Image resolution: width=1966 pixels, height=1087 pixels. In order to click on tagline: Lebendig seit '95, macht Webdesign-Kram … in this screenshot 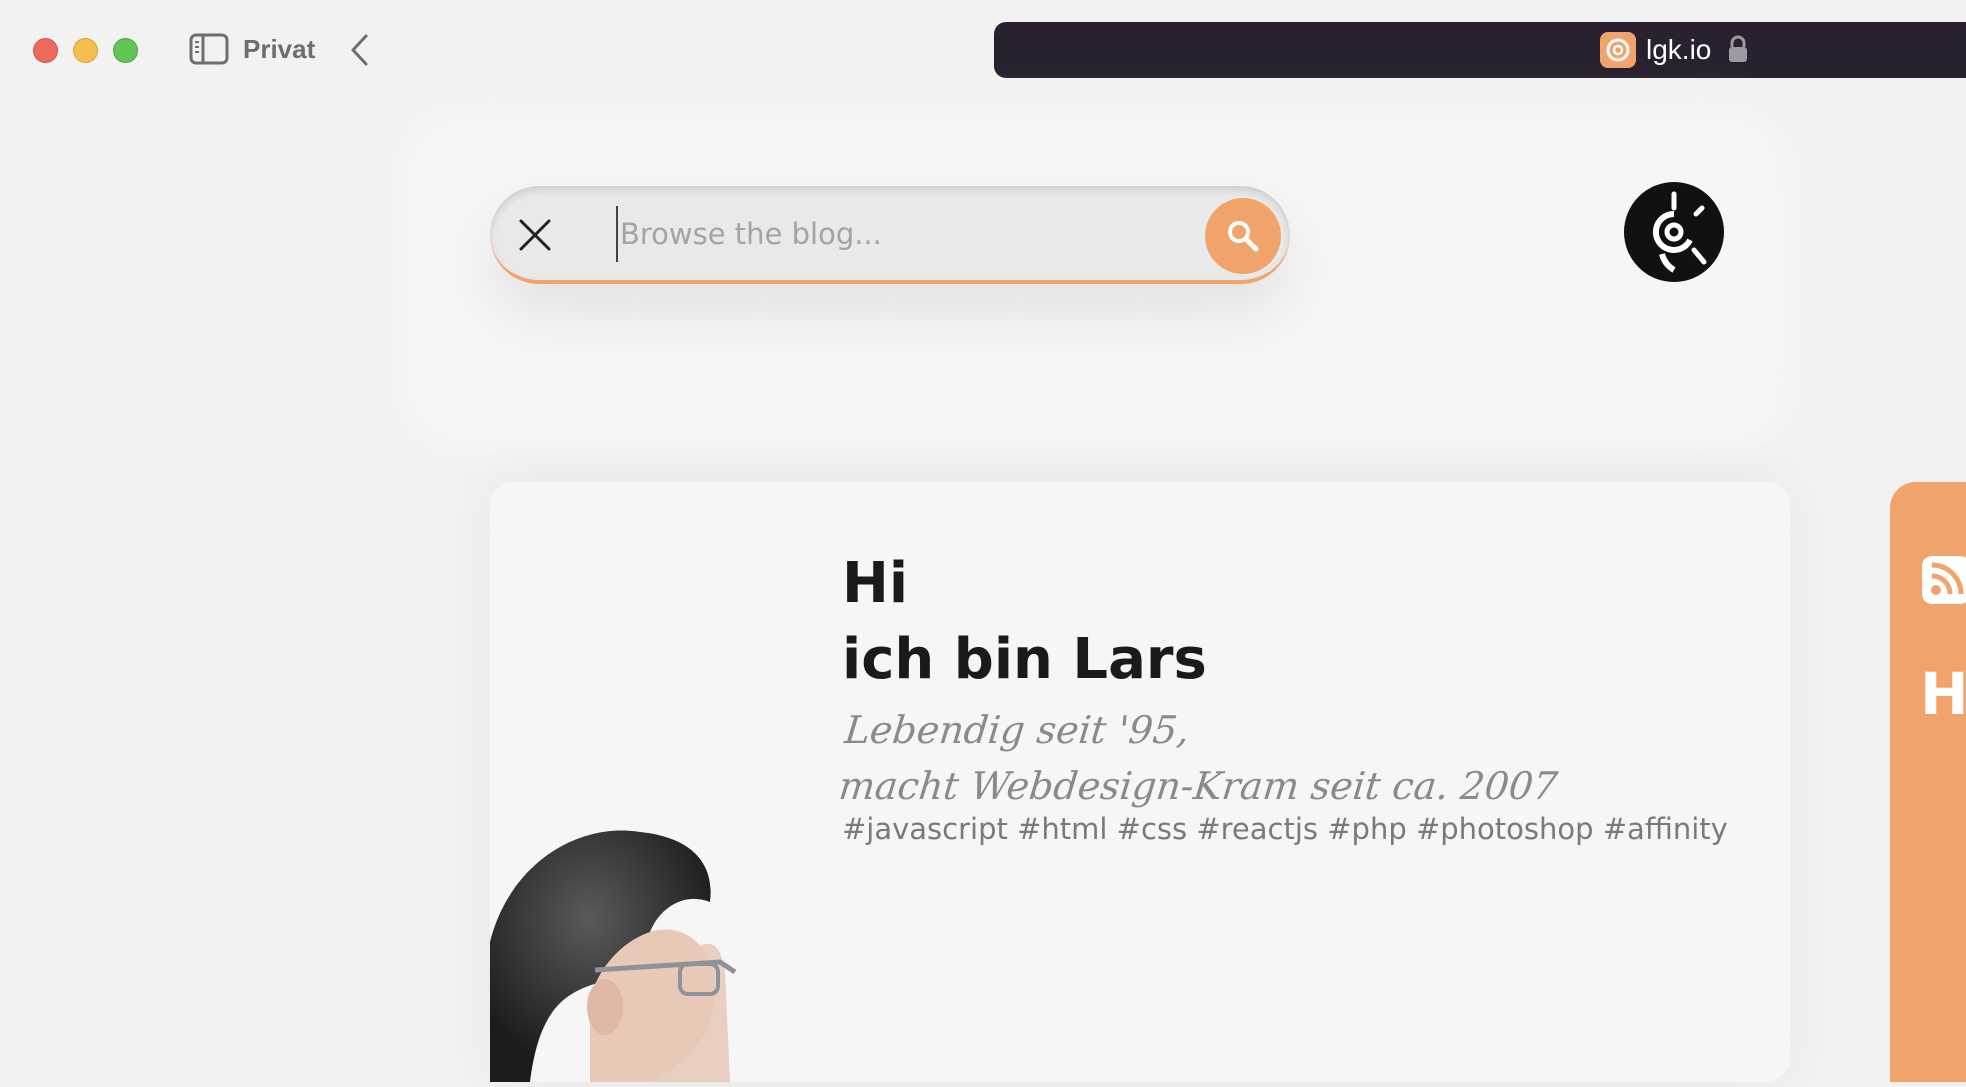, I will do `click(1201, 758)`.